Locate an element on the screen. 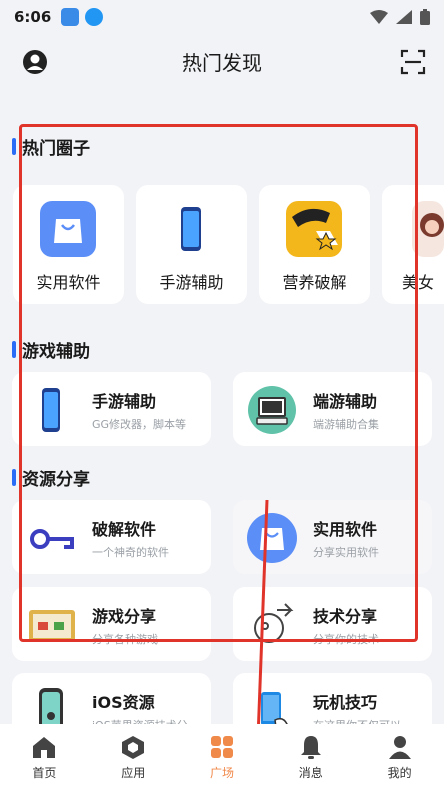 The width and height of the screenshot is (444, 789). tab-label: 我的 is located at coordinates (399, 773).